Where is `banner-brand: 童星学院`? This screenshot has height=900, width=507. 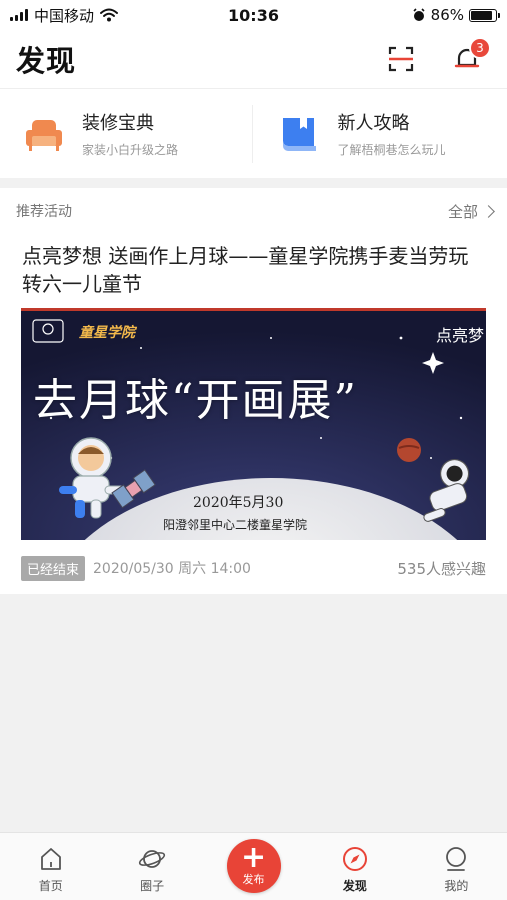 banner-brand: 童星学院 is located at coordinates (107, 333).